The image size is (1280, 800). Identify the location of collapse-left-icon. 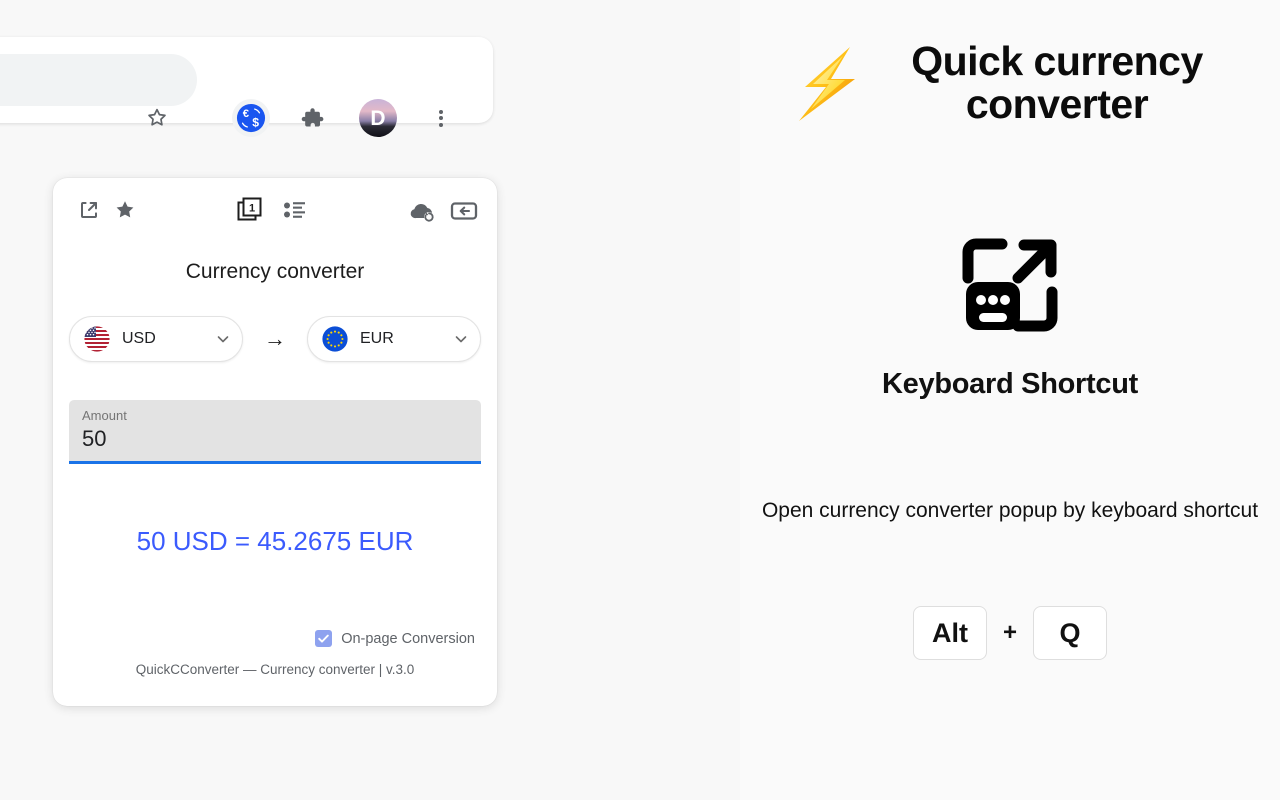
(464, 211).